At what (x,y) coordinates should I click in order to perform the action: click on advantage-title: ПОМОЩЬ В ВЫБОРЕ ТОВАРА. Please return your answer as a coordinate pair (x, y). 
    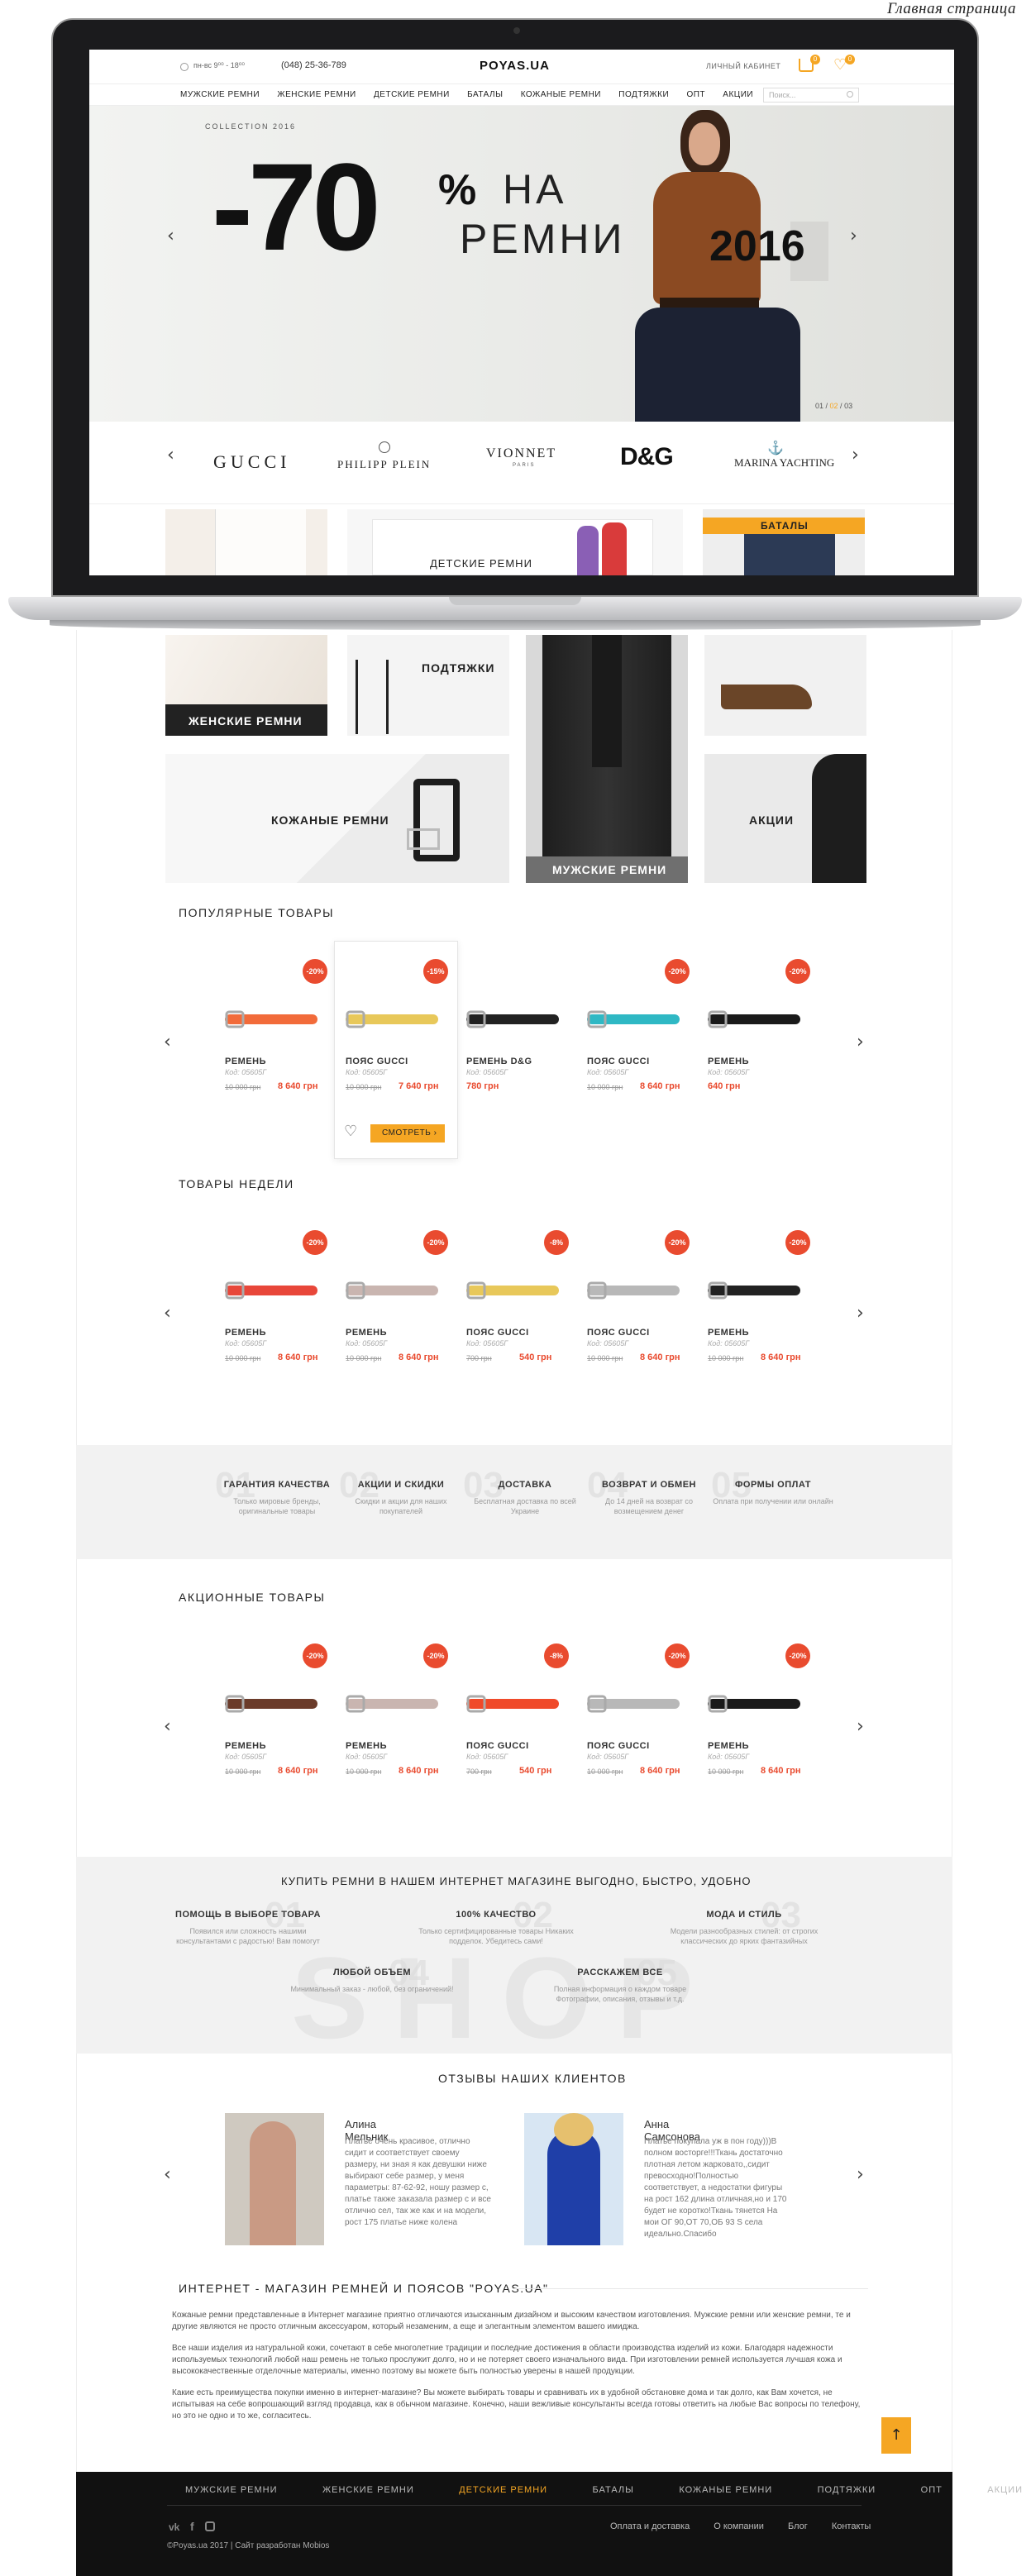
    Looking at the image, I should click on (248, 1915).